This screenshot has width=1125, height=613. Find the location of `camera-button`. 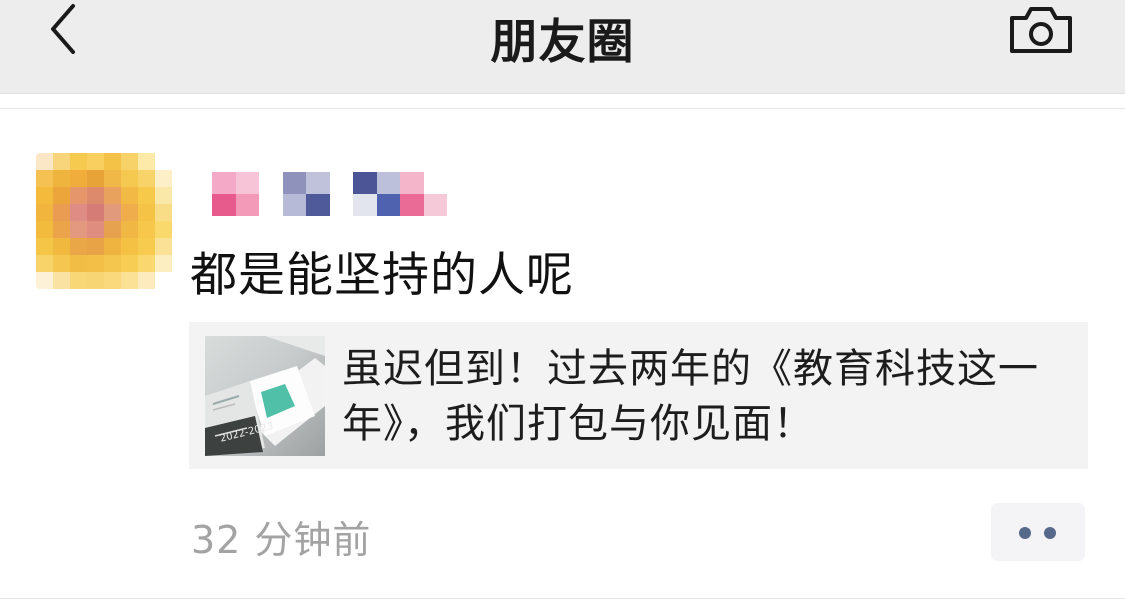

camera-button is located at coordinates (1041, 30).